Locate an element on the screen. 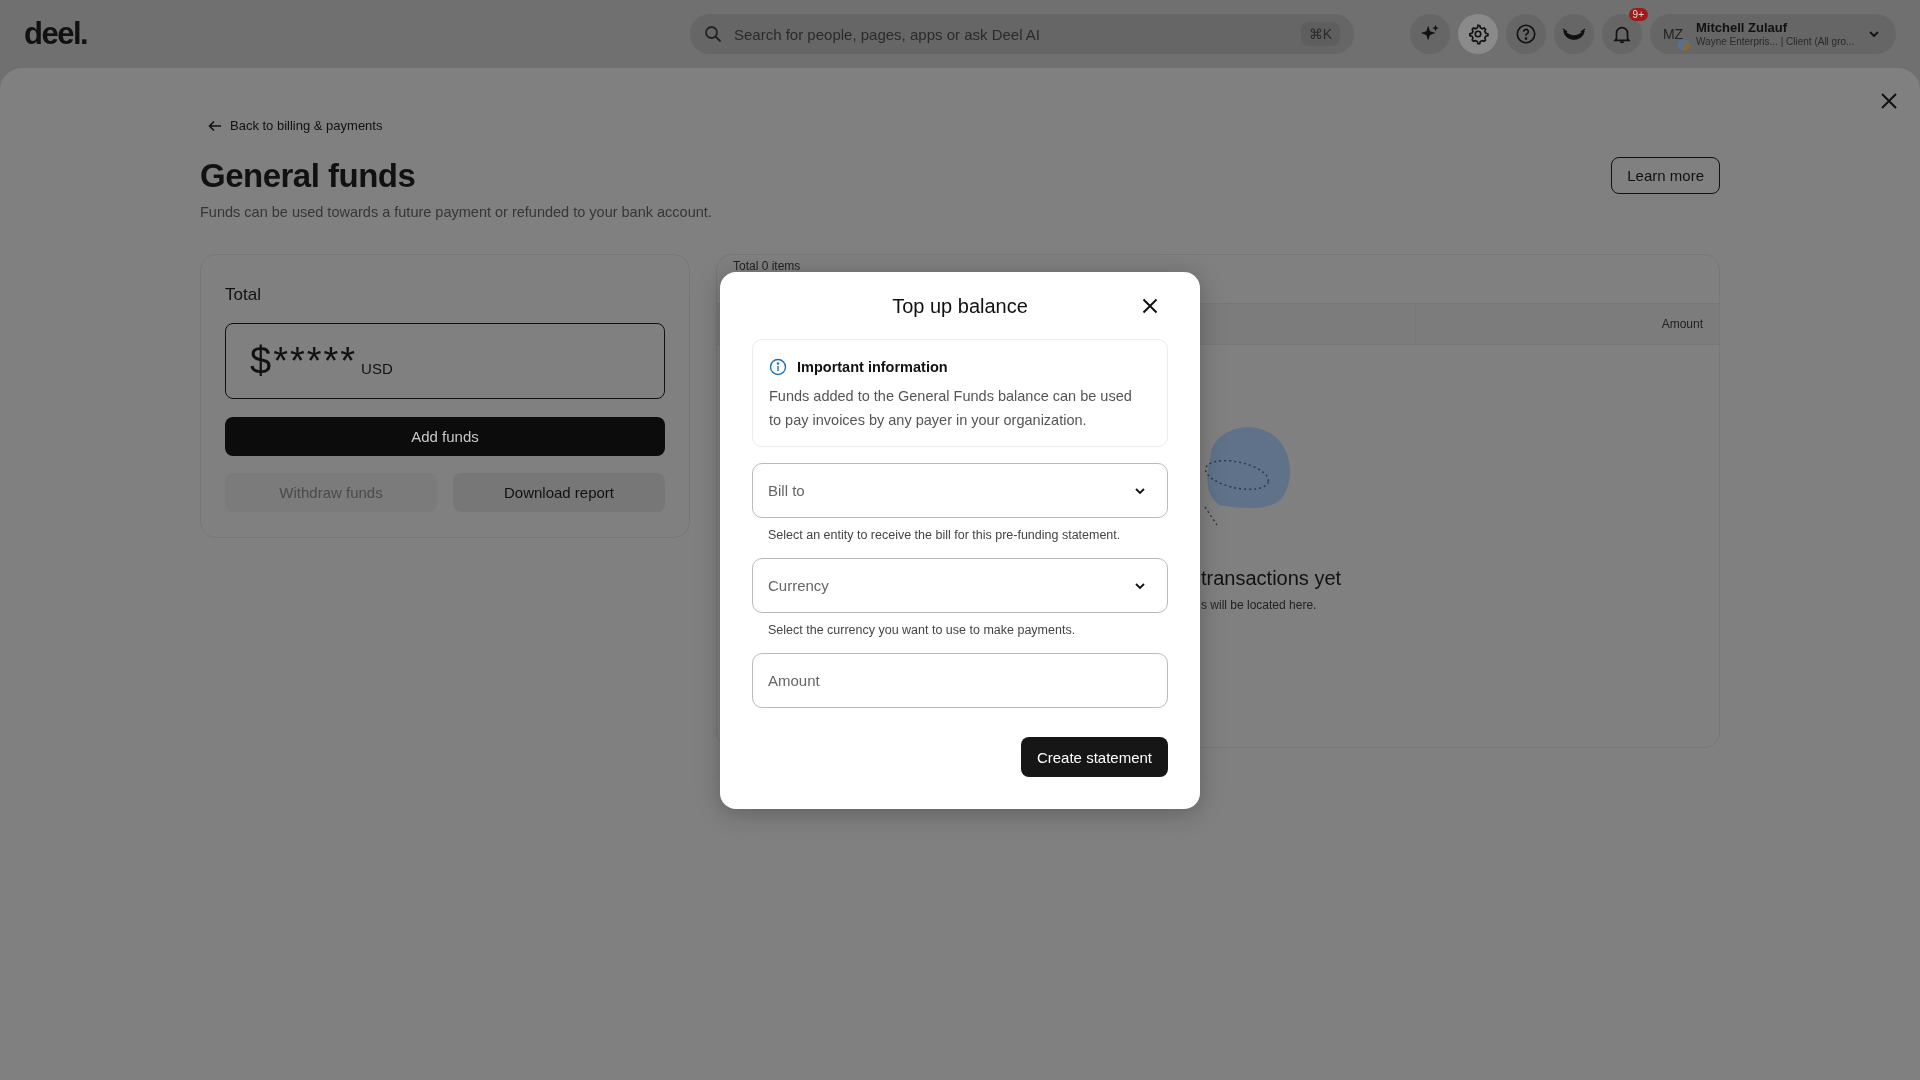 This screenshot has height=1080, width=1920. balance-amount: $***** is located at coordinates (304, 361).